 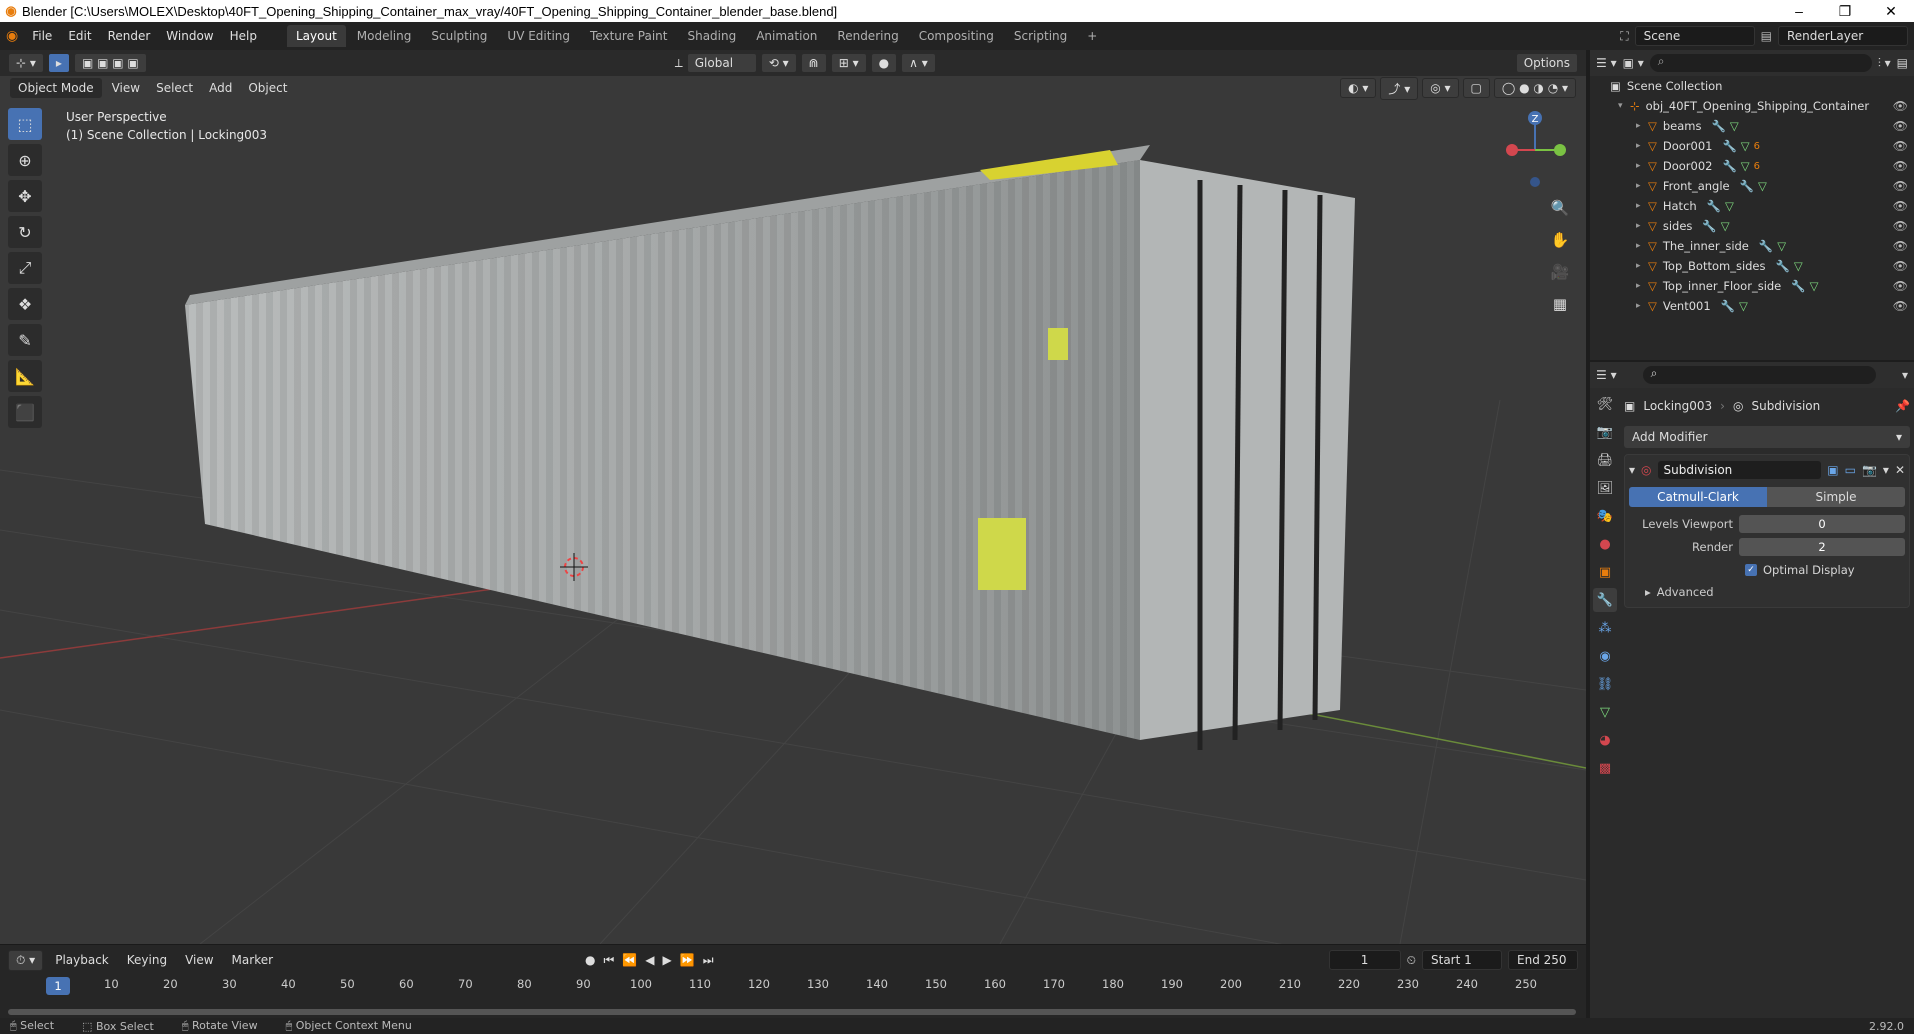 What do you see at coordinates (220, 88) in the screenshot?
I see `menu-add: Add` at bounding box center [220, 88].